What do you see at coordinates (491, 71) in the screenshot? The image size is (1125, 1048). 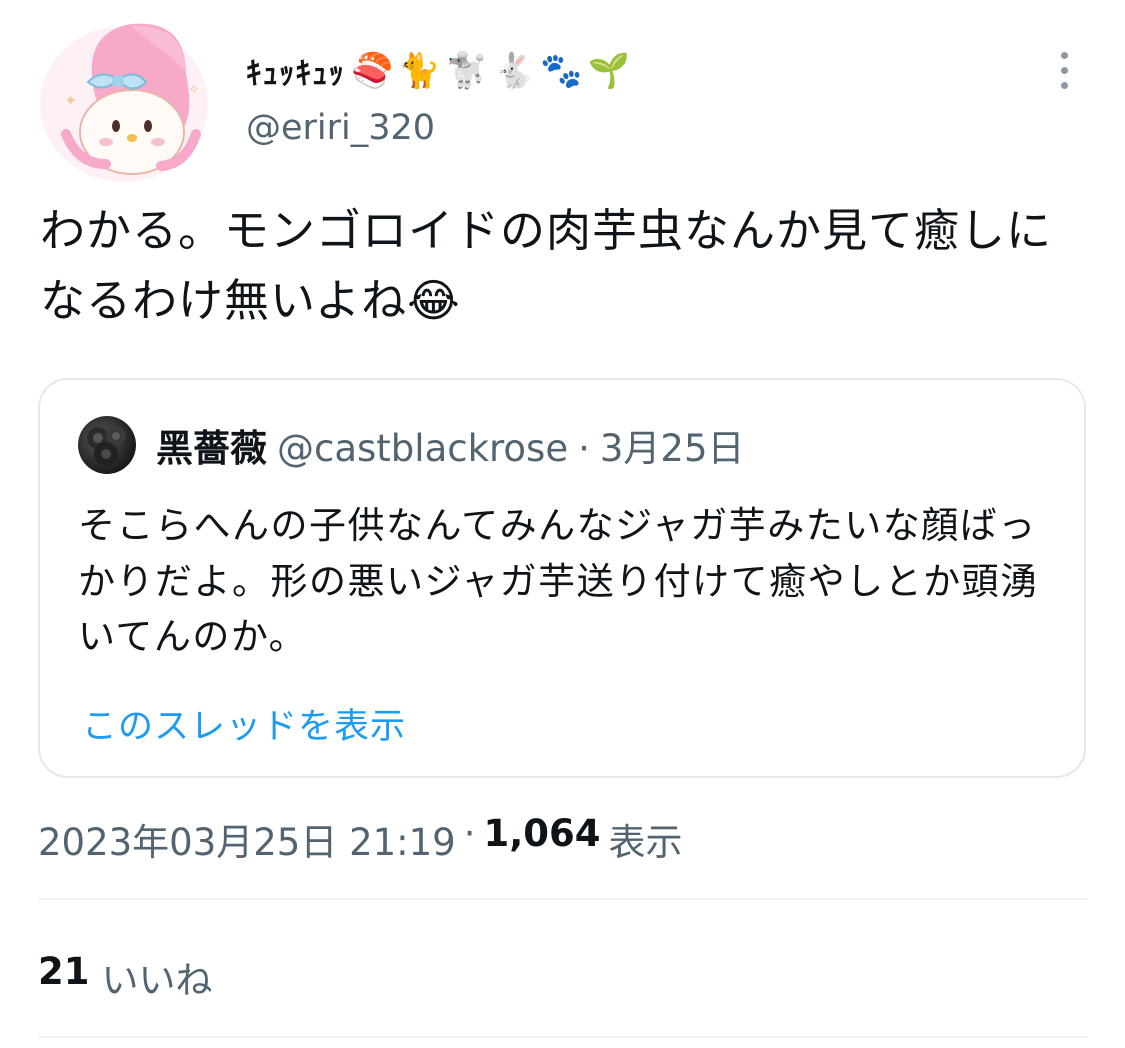 I see `name-emojis: 🍣 🐈 🐩 🐇 🐾 🌱` at bounding box center [491, 71].